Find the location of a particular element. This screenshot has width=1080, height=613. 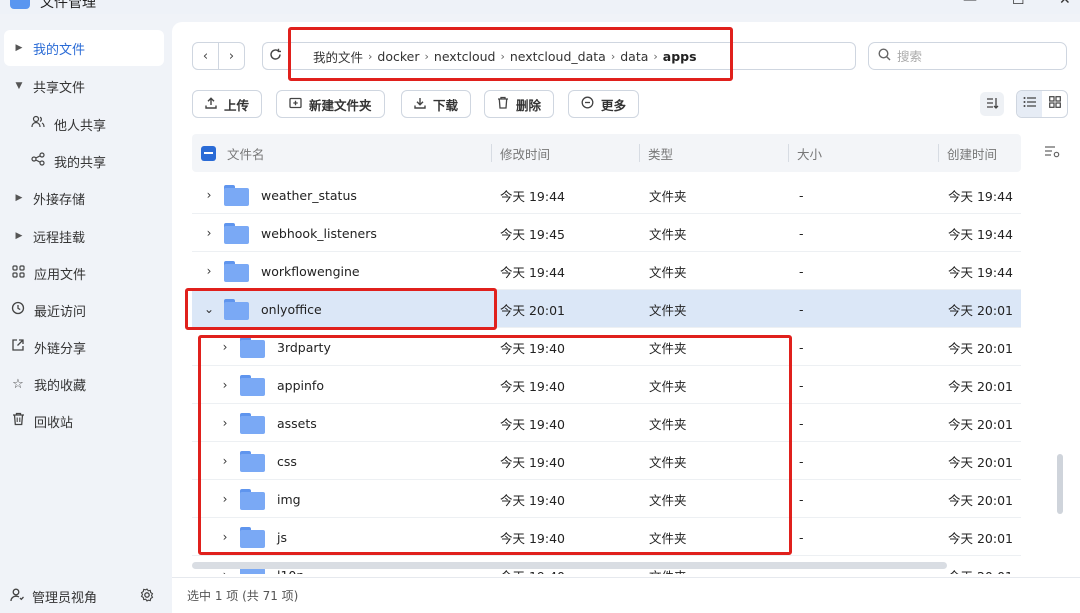

delete-button: 删除 is located at coordinates (519, 104).